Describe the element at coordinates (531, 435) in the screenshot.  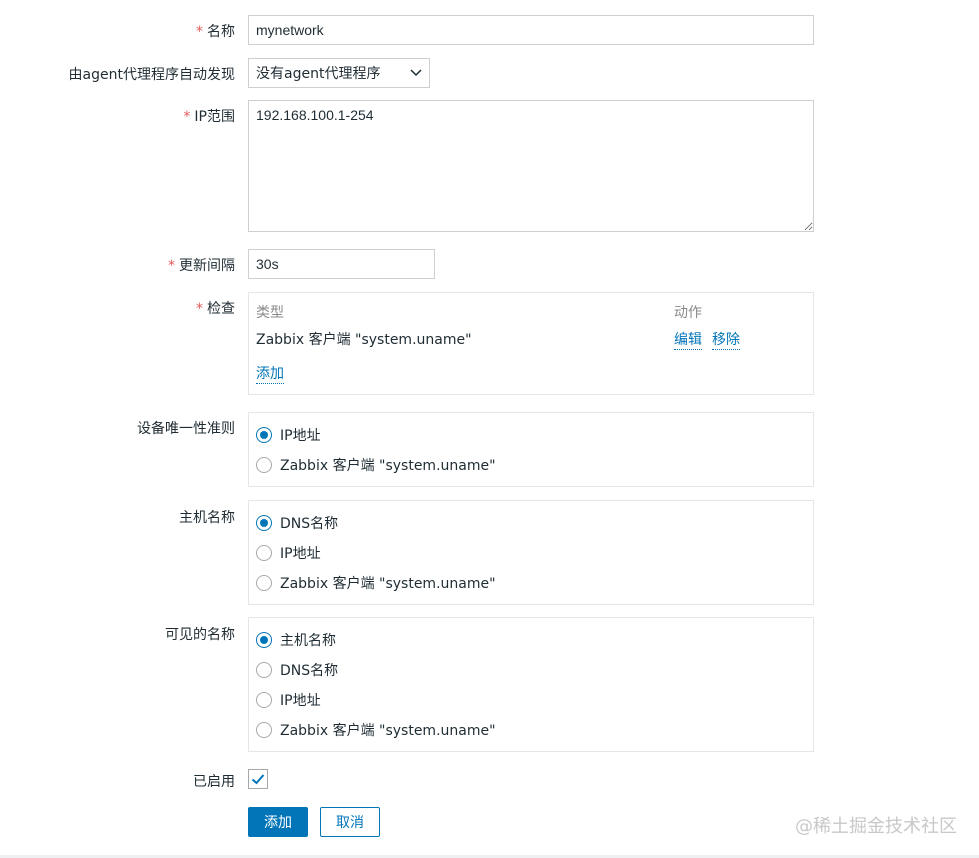
I see `uniqueness-option: IP地址` at that location.